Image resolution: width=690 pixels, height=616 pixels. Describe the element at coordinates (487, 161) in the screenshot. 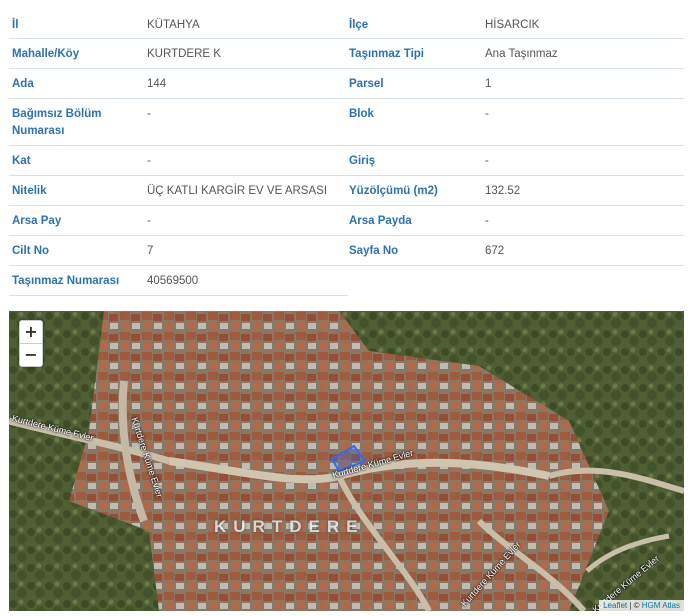

I see `value-giris: -` at that location.